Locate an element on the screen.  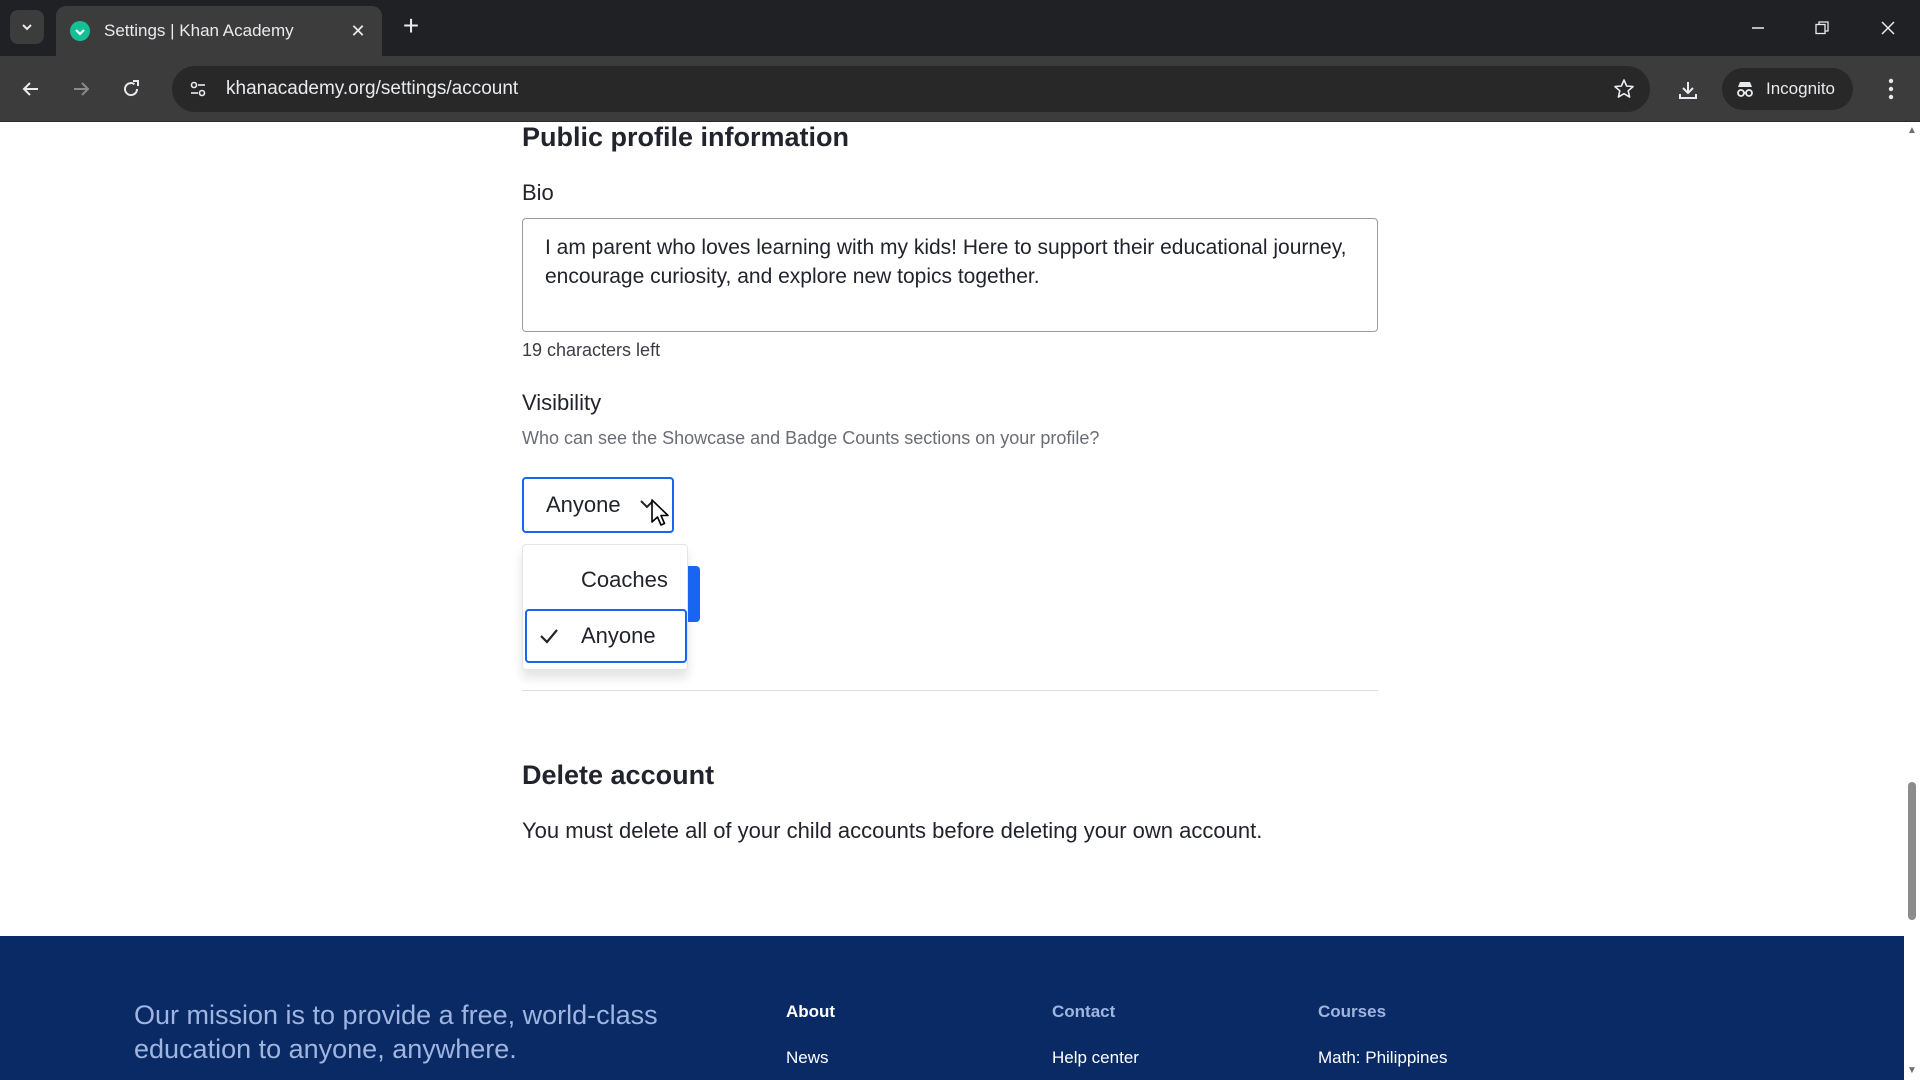
browser-menu-button is located at coordinates (1891, 89).